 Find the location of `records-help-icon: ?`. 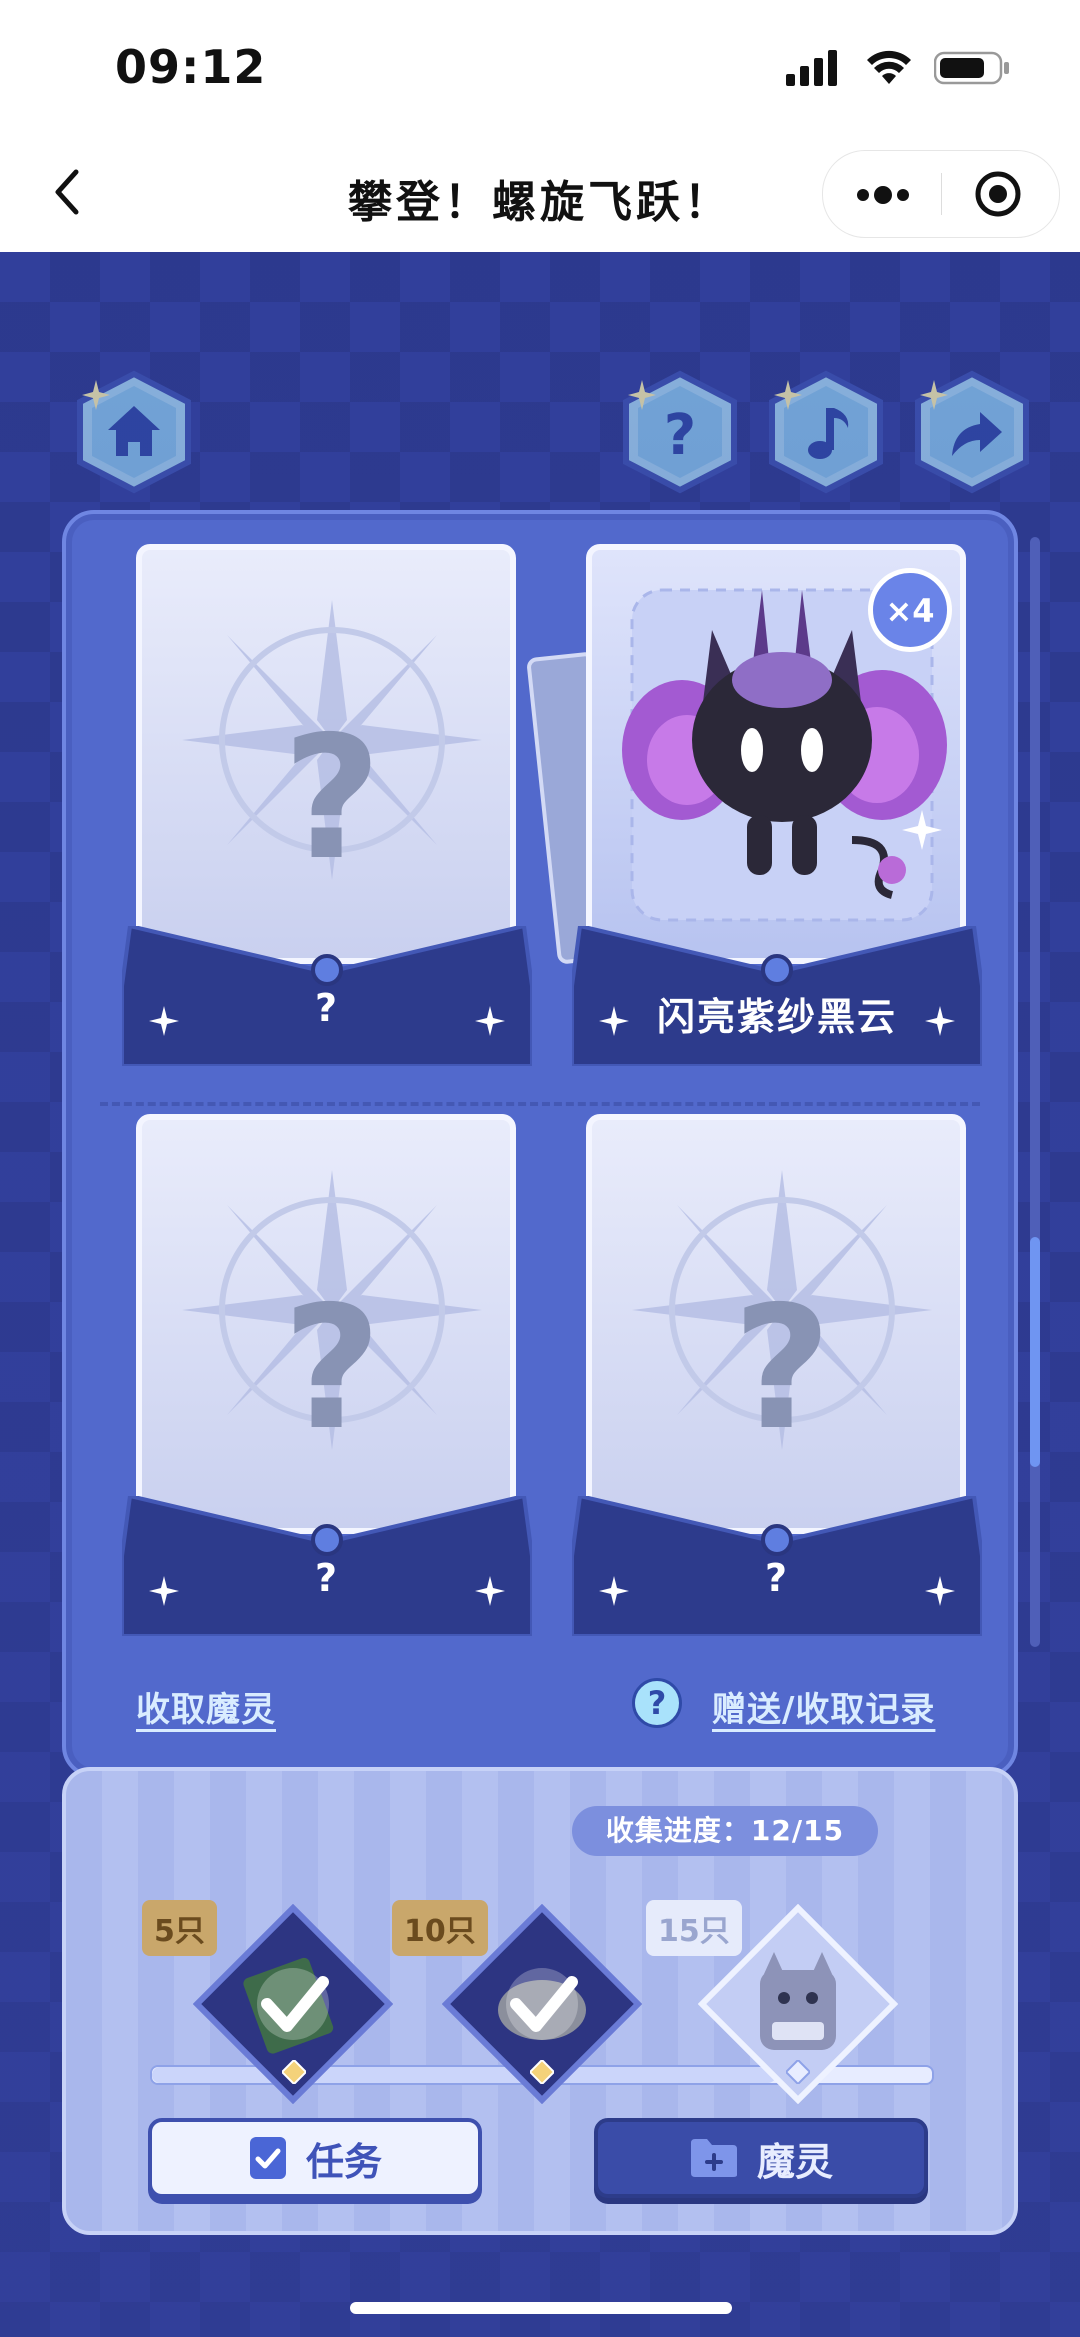

records-help-icon: ? is located at coordinates (657, 1703).